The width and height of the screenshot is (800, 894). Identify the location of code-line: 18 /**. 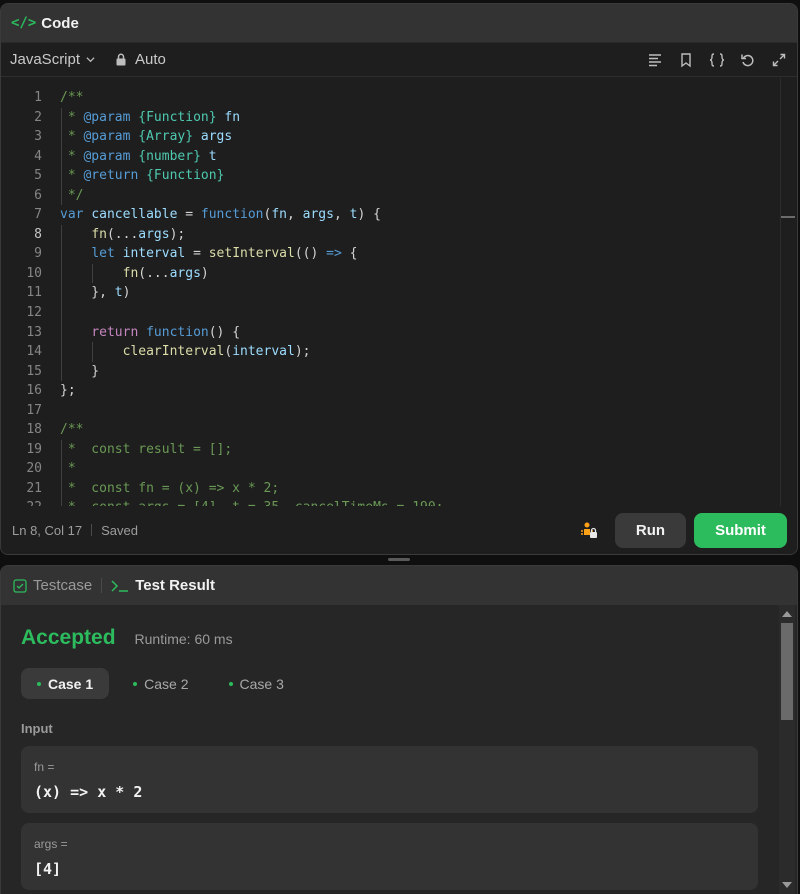
(399, 430).